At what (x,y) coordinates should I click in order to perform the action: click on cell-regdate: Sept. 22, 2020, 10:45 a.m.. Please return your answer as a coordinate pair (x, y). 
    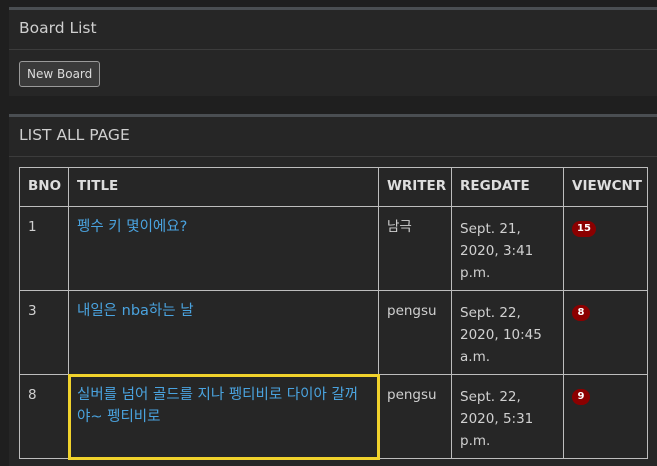
    Looking at the image, I should click on (507, 332).